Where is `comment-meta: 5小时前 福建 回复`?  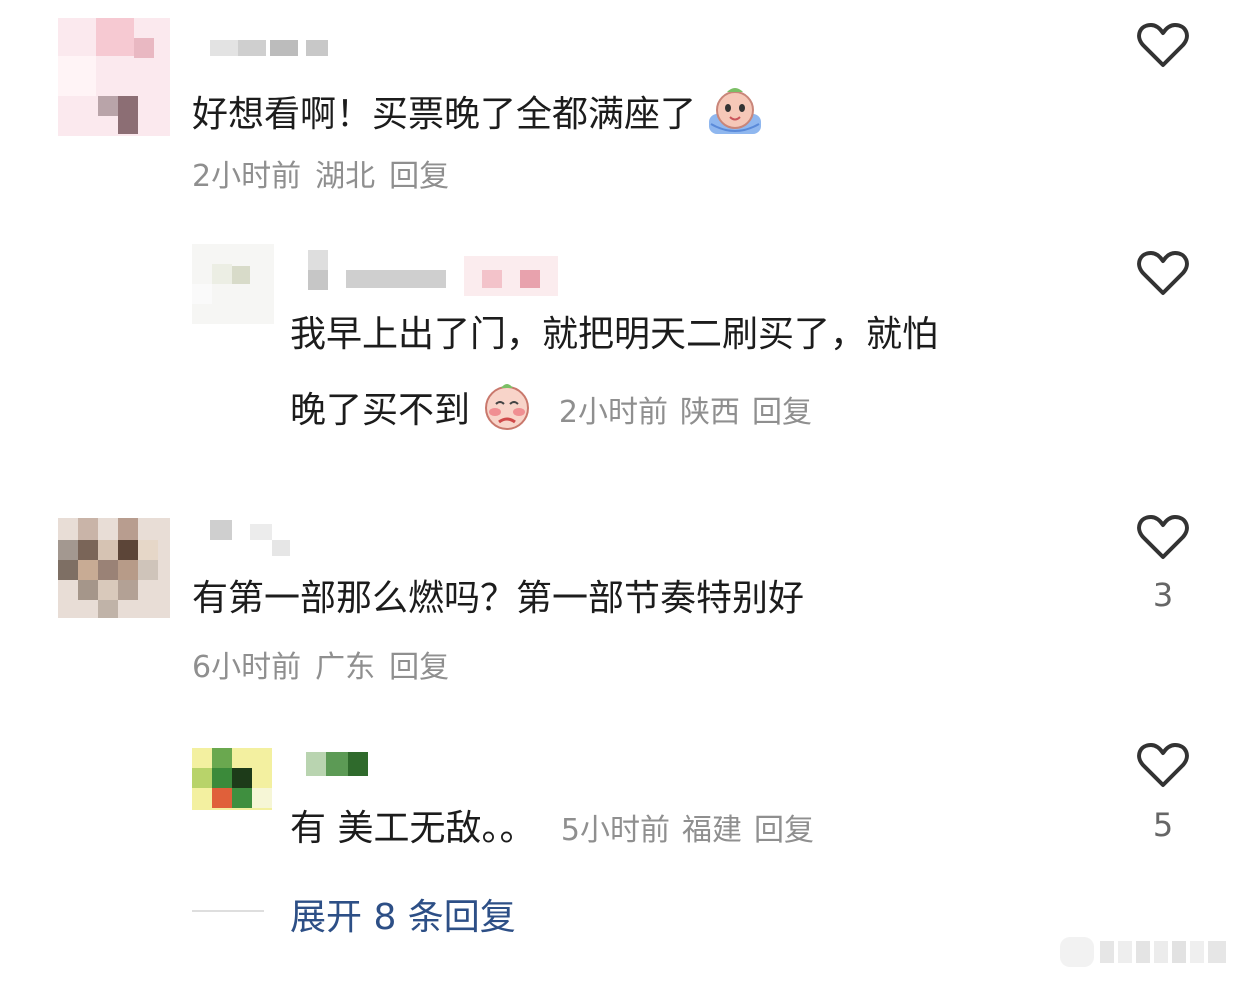 comment-meta: 5小时前 福建 回复 is located at coordinates (693, 830).